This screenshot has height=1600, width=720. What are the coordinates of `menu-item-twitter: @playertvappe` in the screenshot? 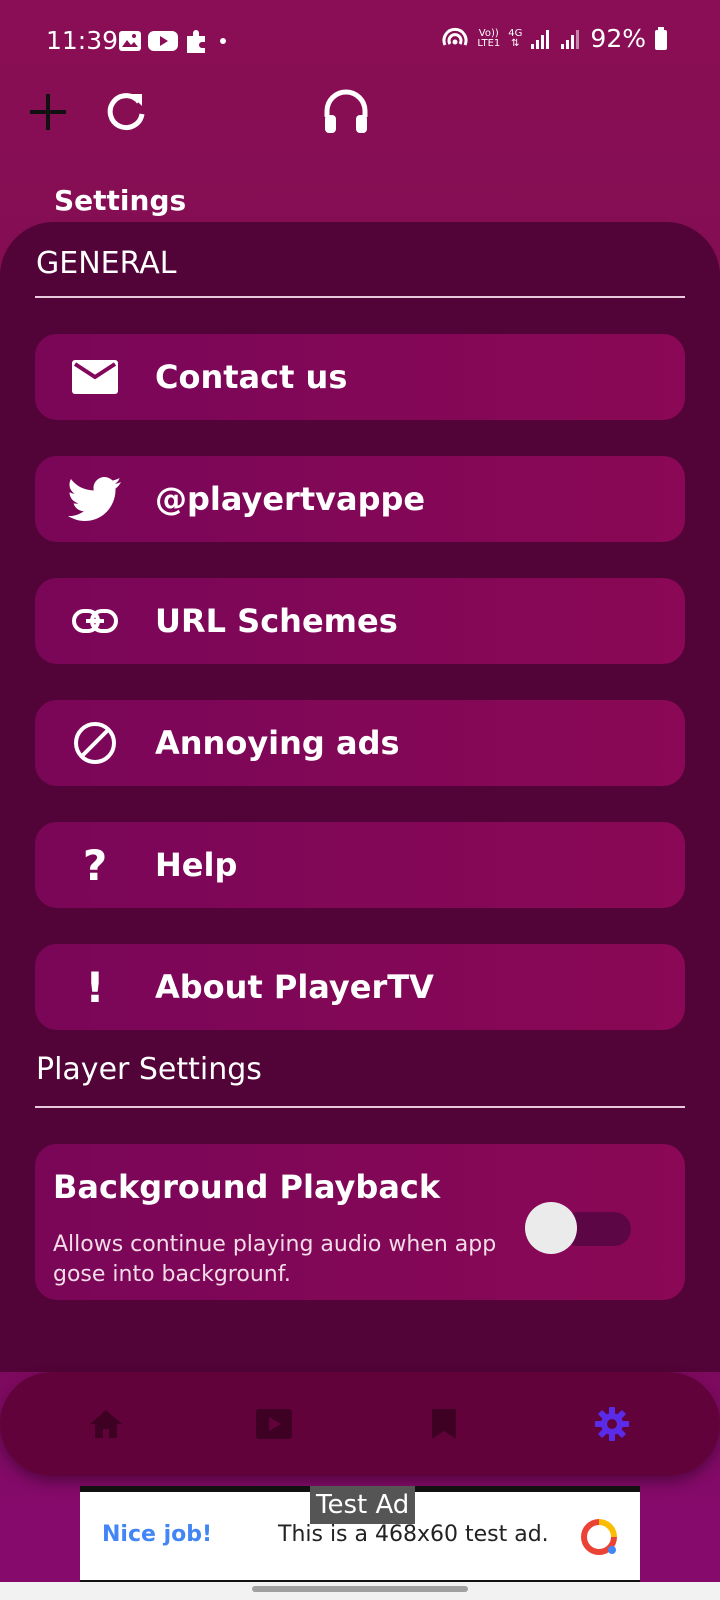 It's located at (360, 499).